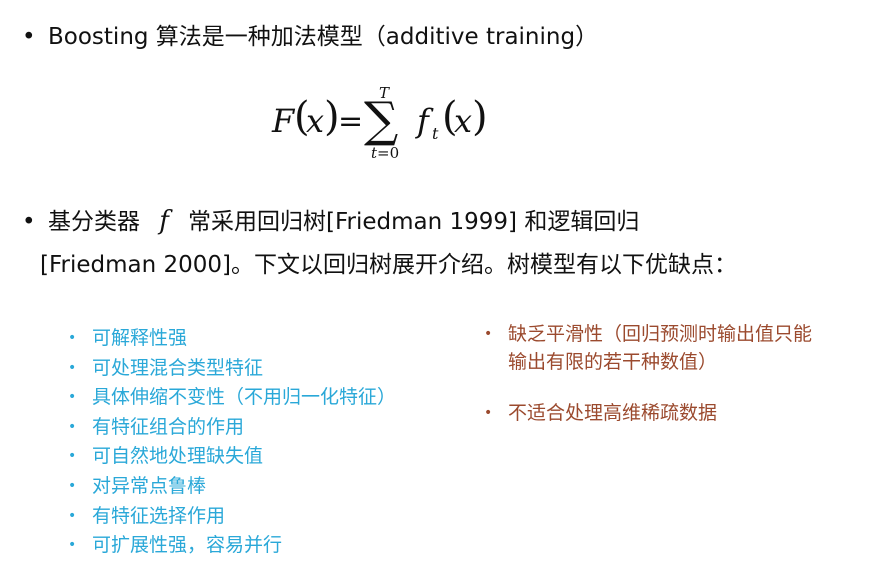 This screenshot has width=881, height=575. I want to click on pros-item-text: 可自然地处理缺失值, so click(178, 456).